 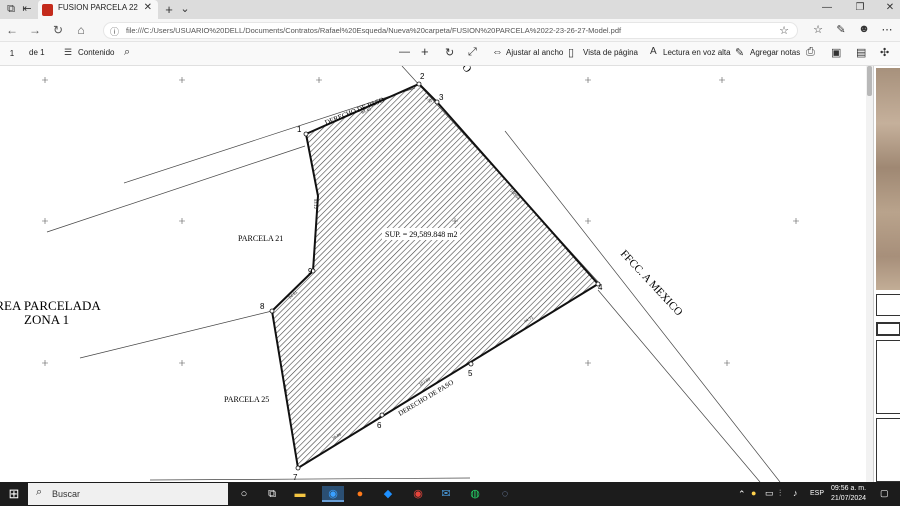 I want to click on favorites-icon: ☆, so click(x=818, y=29).